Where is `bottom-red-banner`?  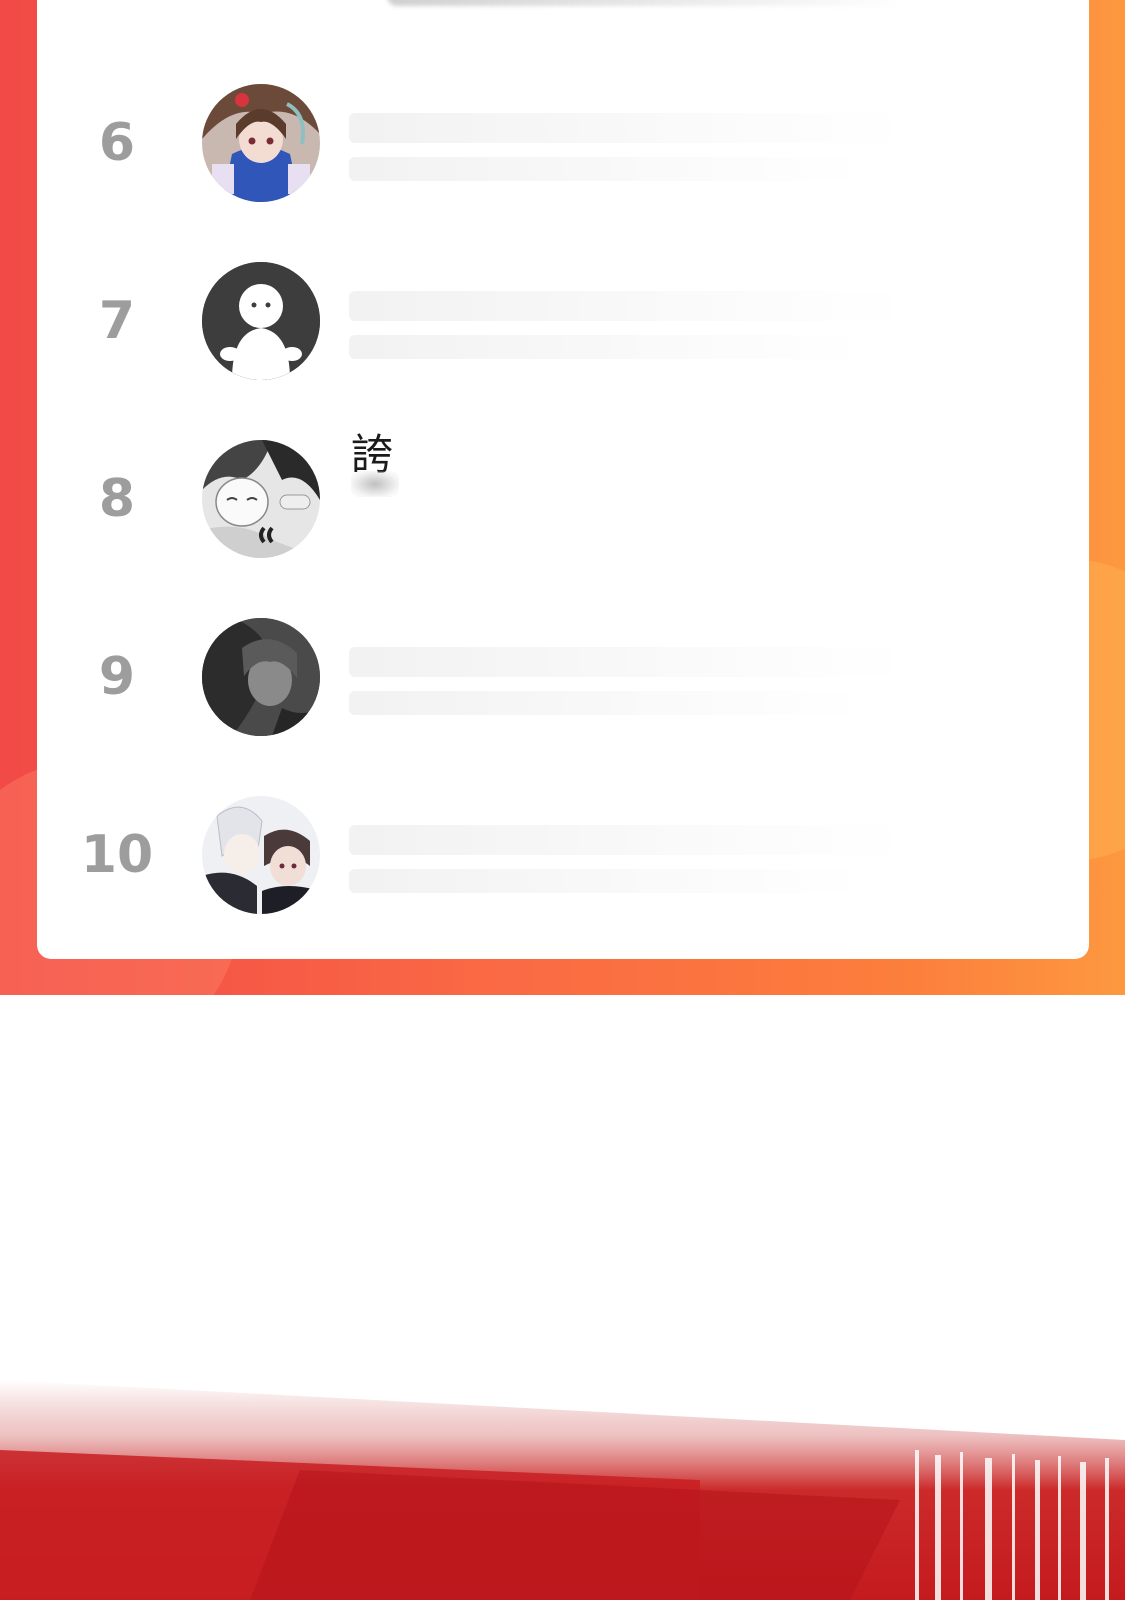
bottom-red-banner is located at coordinates (562, 1490).